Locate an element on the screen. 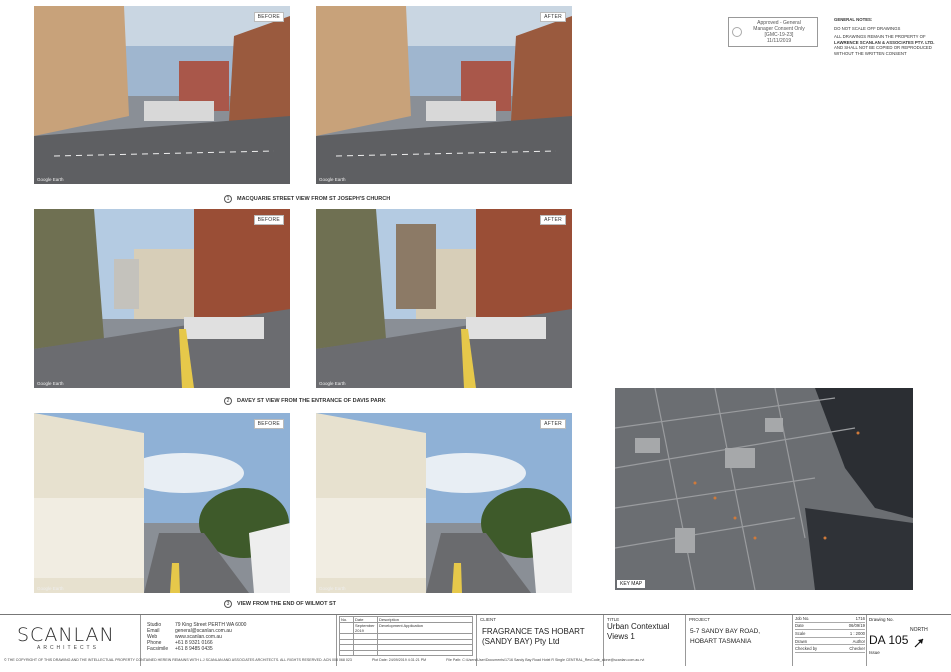 Image resolution: width=951 pixels, height=672 pixels. contact-value: +61 8 9485 0435 is located at coordinates (194, 649).